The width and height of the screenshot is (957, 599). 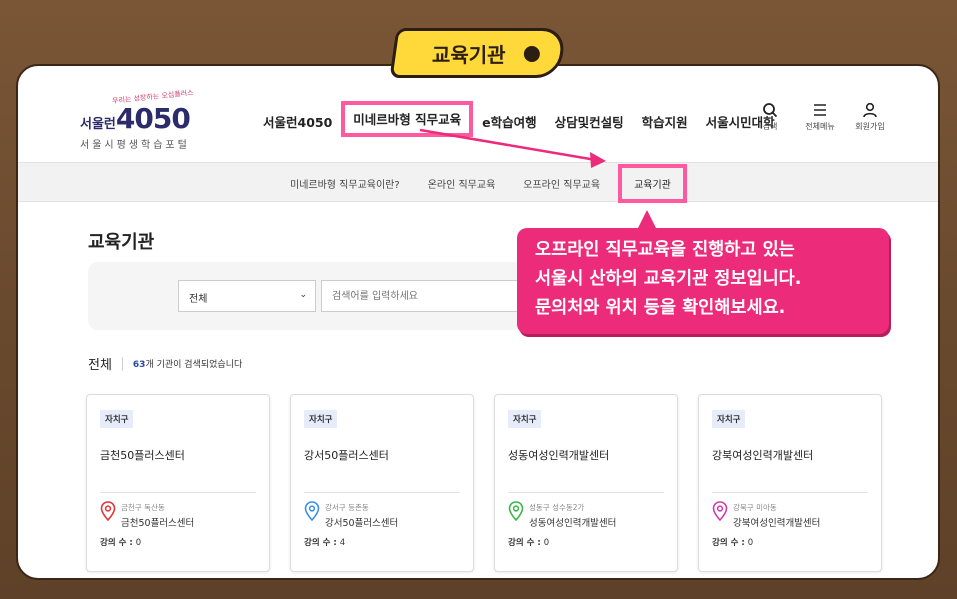 I want to click on logo-number: 4050, so click(x=153, y=118).